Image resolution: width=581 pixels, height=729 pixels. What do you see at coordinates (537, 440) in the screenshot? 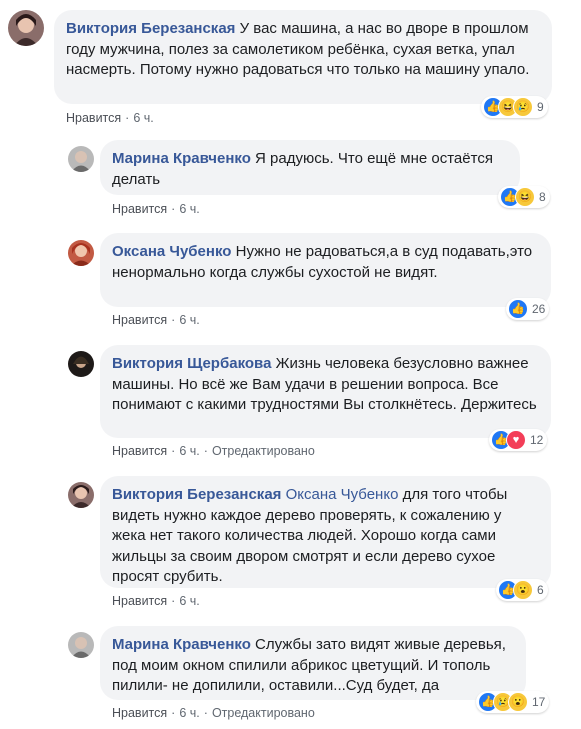
I see `reaction-count: 12` at bounding box center [537, 440].